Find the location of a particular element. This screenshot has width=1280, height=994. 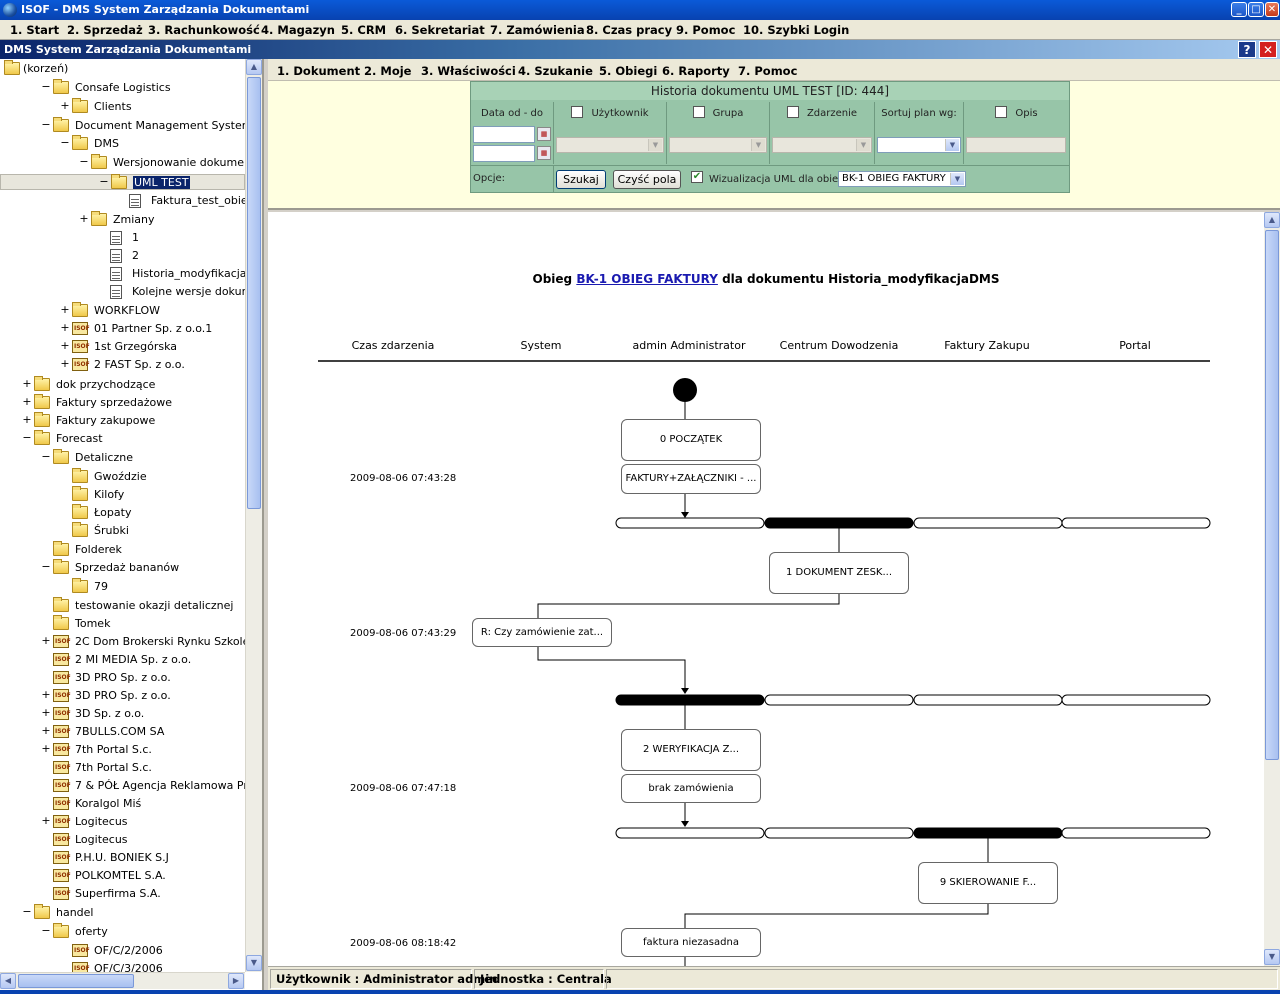

date-to-input is located at coordinates (504, 153).